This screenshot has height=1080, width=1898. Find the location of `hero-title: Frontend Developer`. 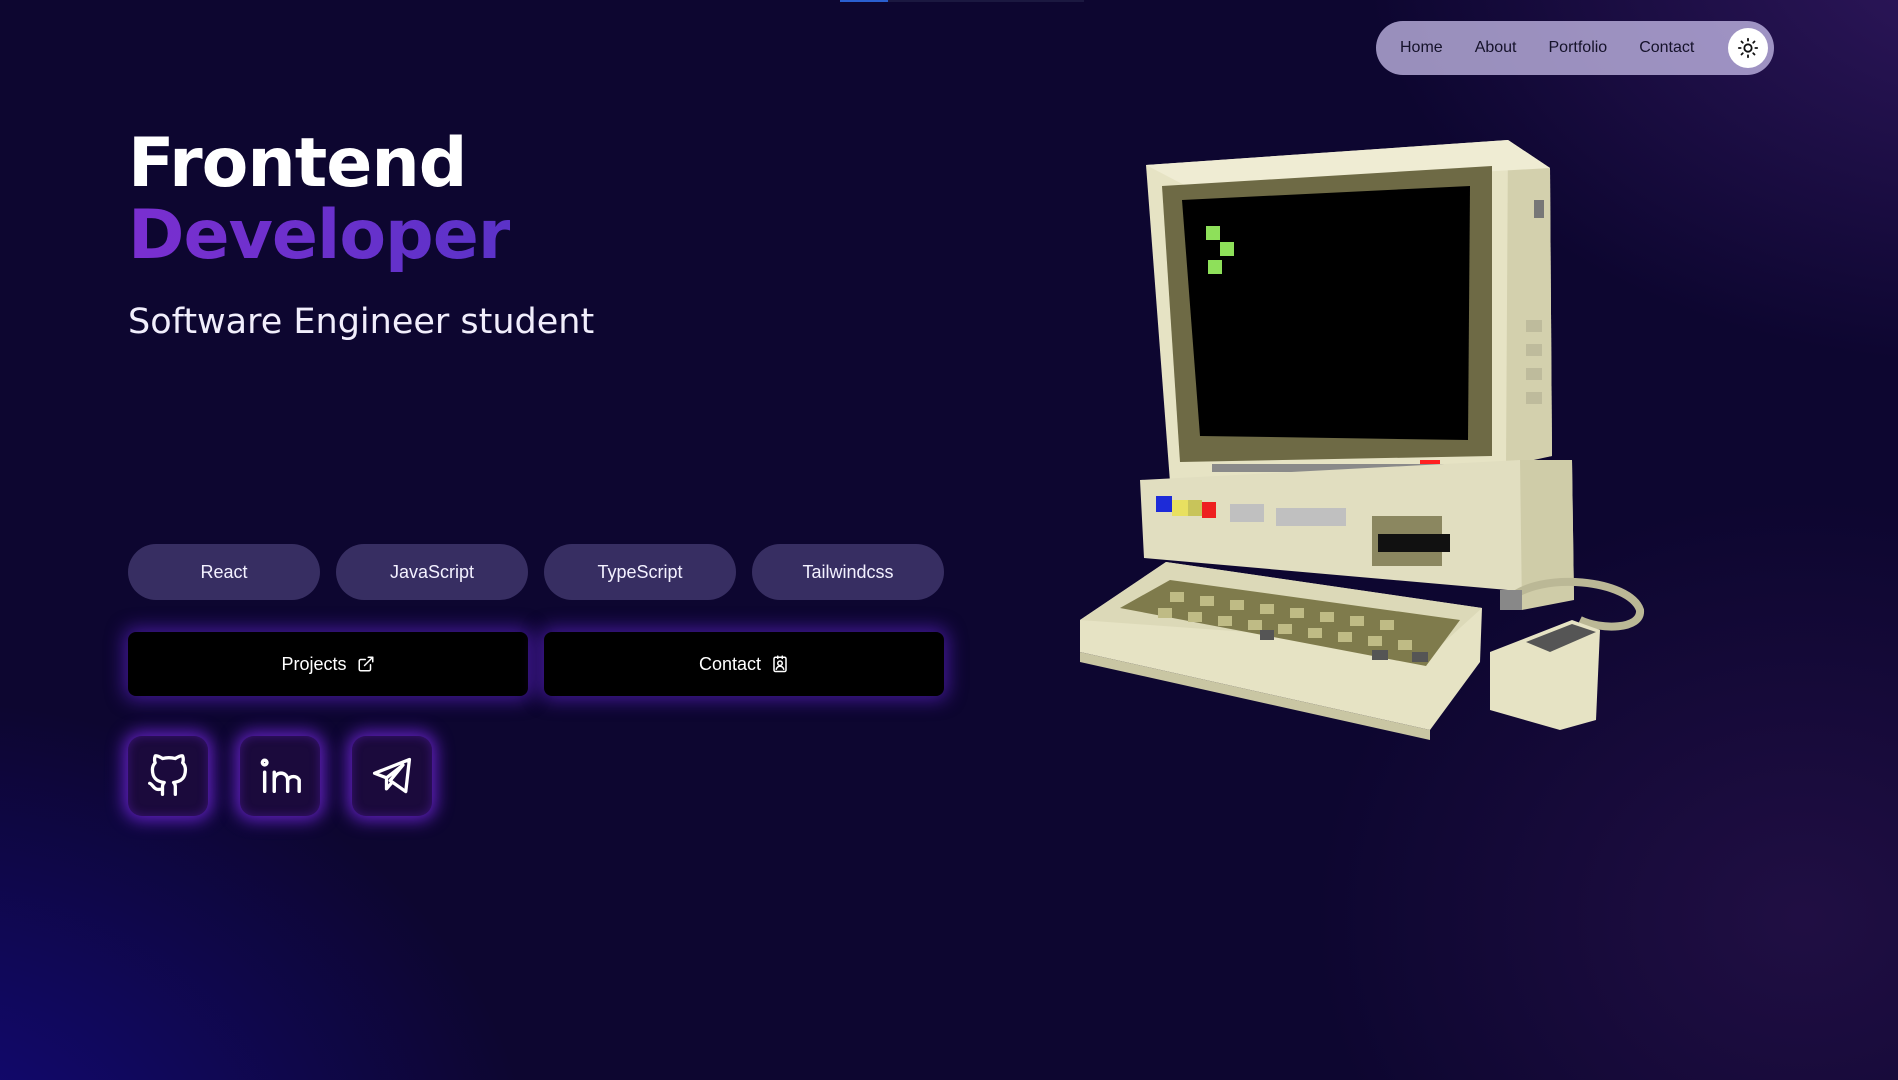

hero-title: Frontend Developer is located at coordinates (319, 199).